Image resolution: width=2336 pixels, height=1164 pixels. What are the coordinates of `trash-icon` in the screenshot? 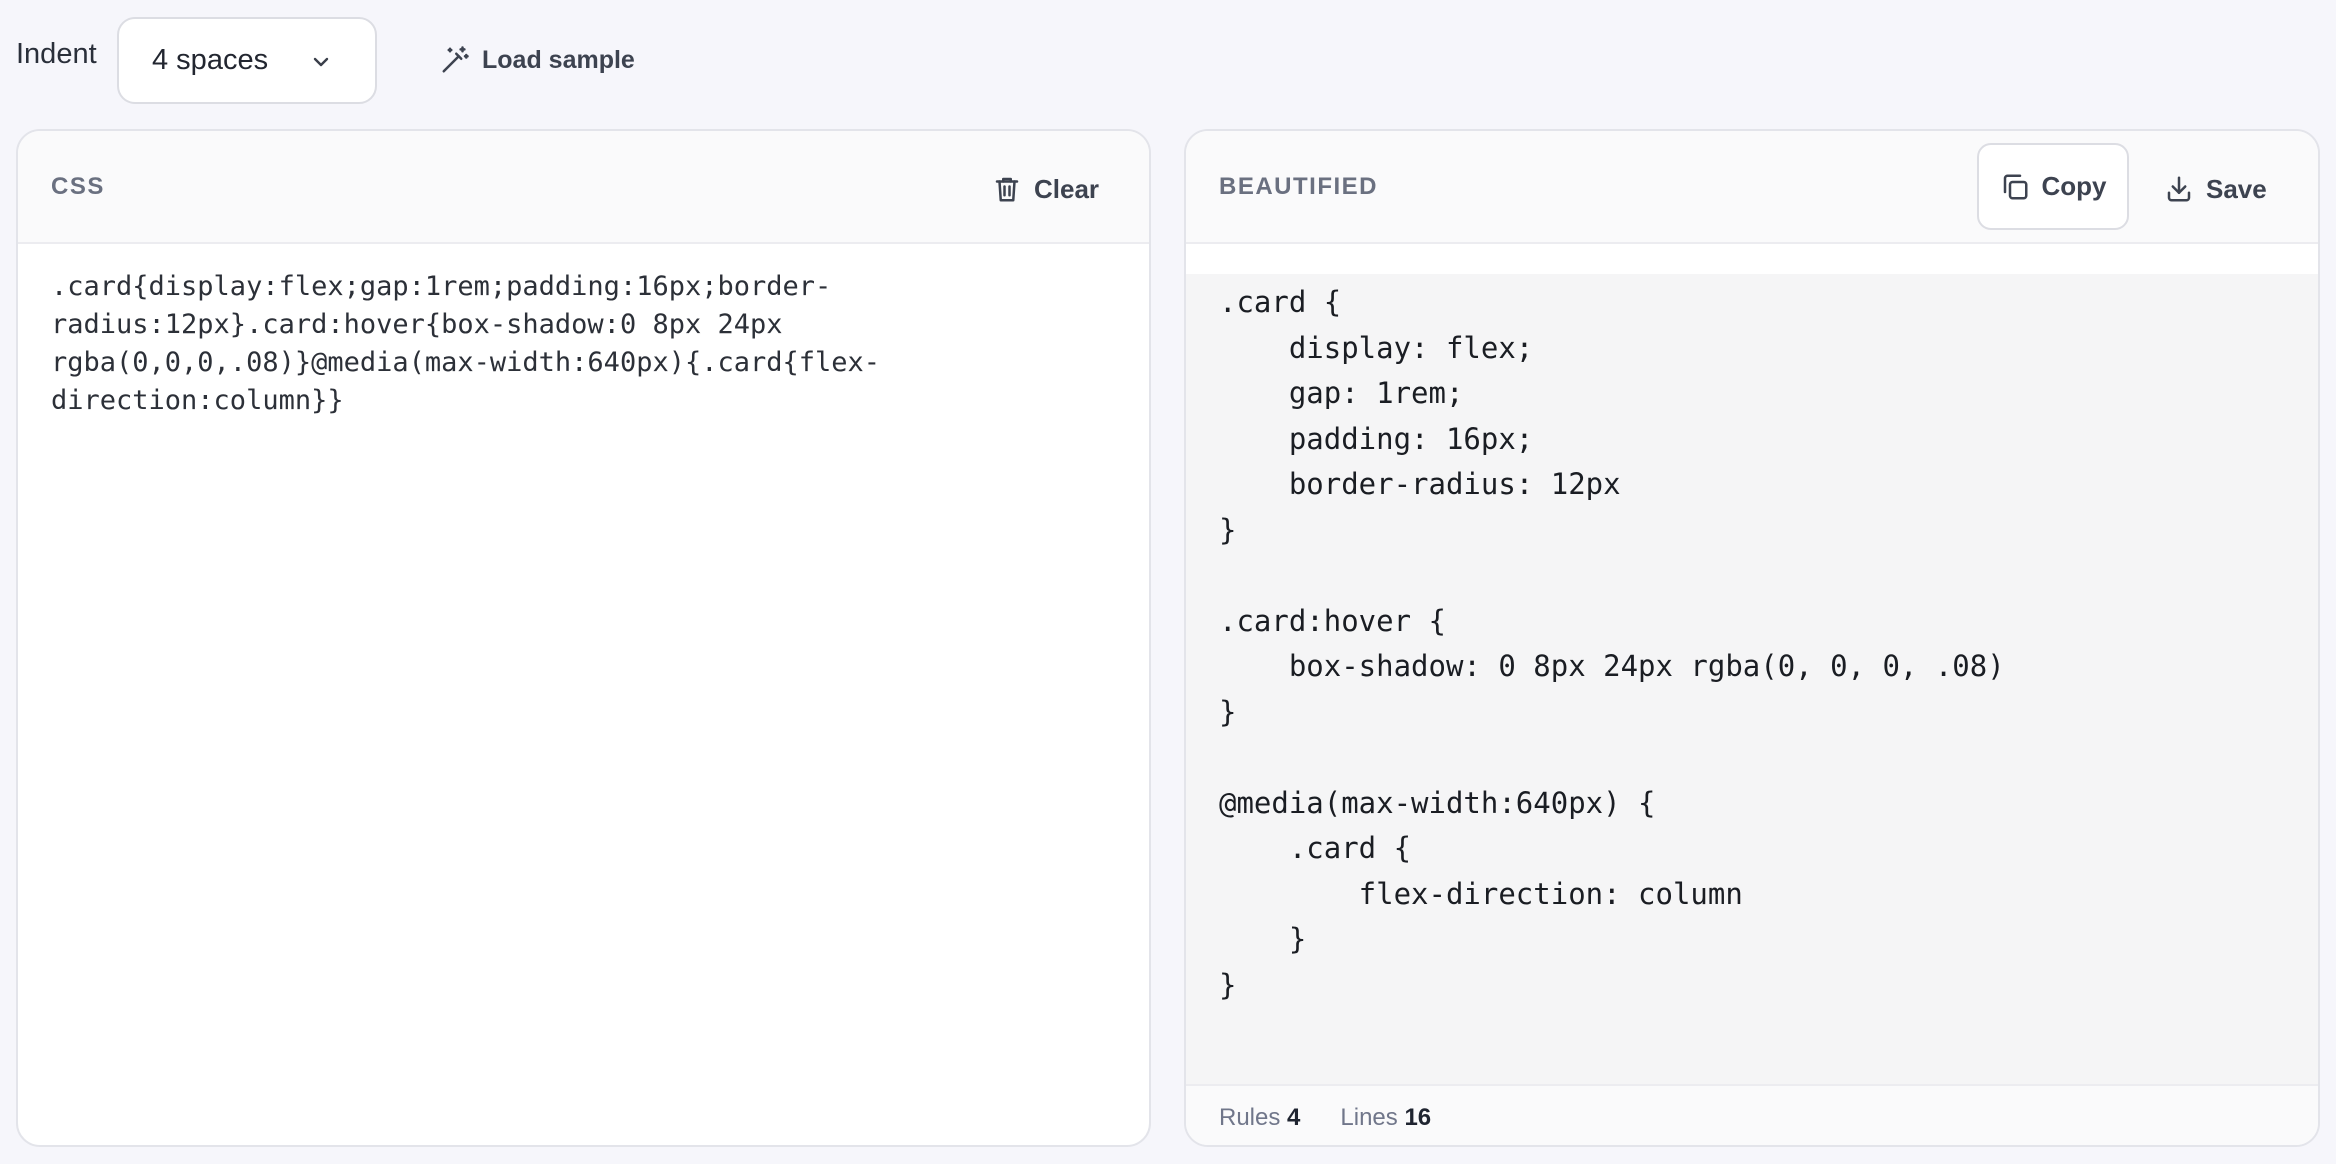 It's located at (1007, 189).